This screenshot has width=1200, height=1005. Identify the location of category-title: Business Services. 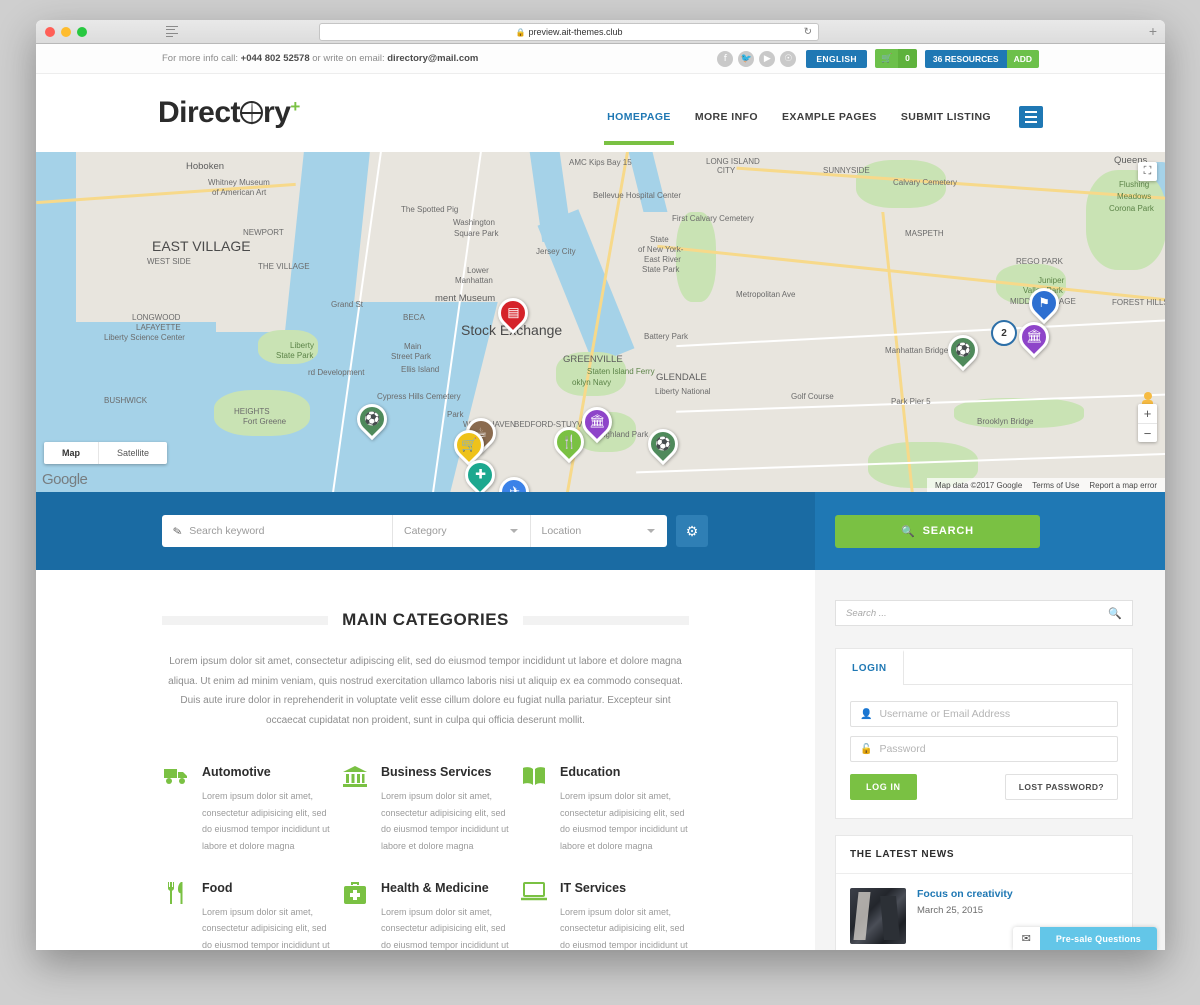
(436, 772).